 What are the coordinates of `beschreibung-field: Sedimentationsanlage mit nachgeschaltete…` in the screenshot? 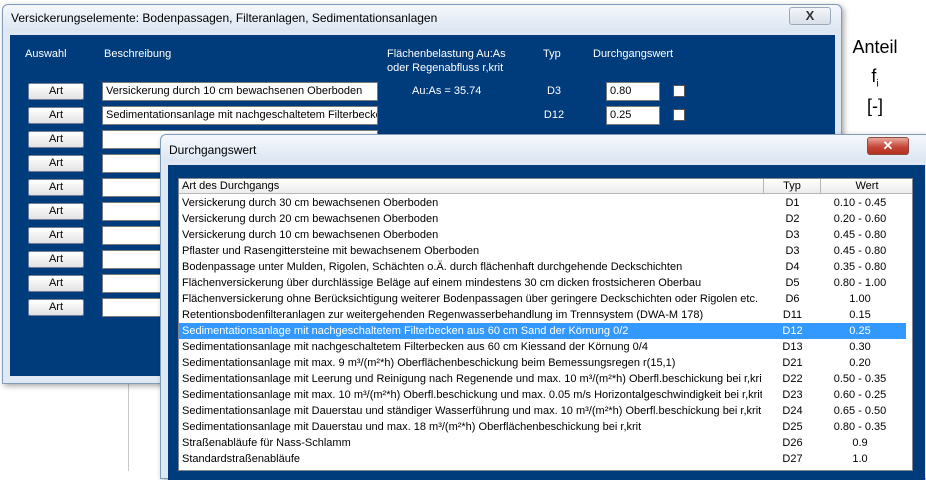 It's located at (240, 115).